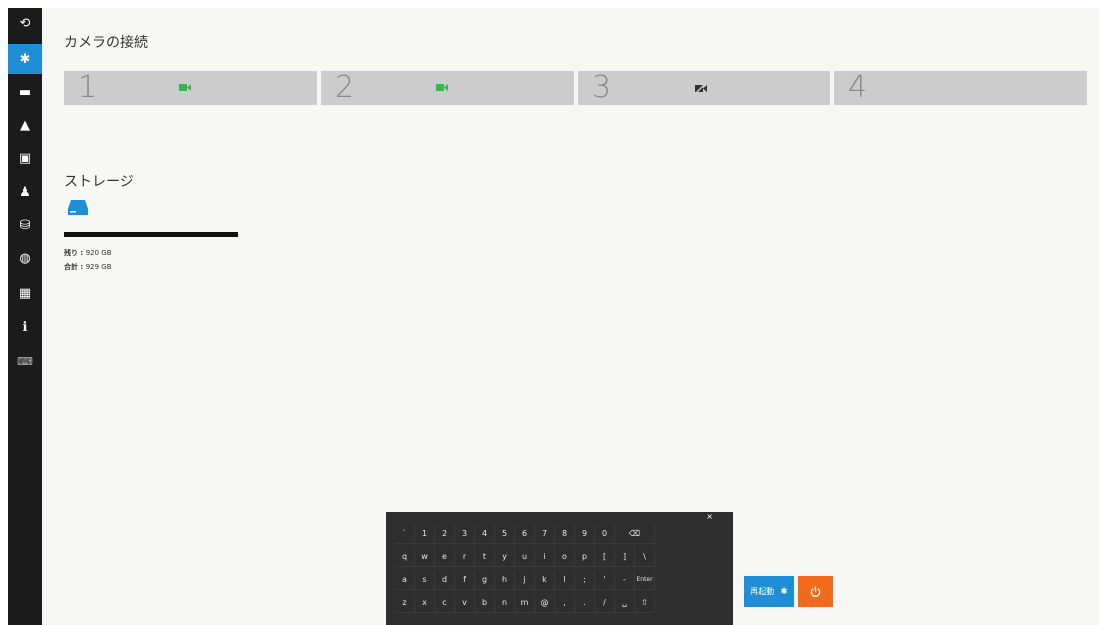 The height and width of the screenshot is (625, 1099). I want to click on camera-tile-2: 2, so click(447, 87).